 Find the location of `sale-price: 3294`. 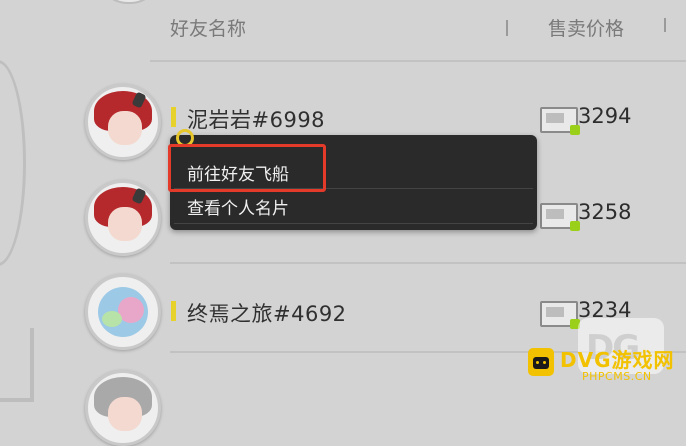

sale-price: 3294 is located at coordinates (605, 116).